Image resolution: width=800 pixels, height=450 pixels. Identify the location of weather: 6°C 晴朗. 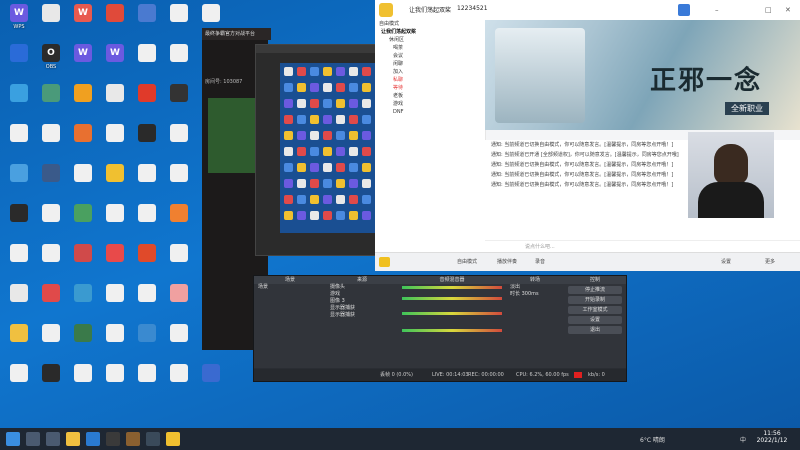
(652, 439).